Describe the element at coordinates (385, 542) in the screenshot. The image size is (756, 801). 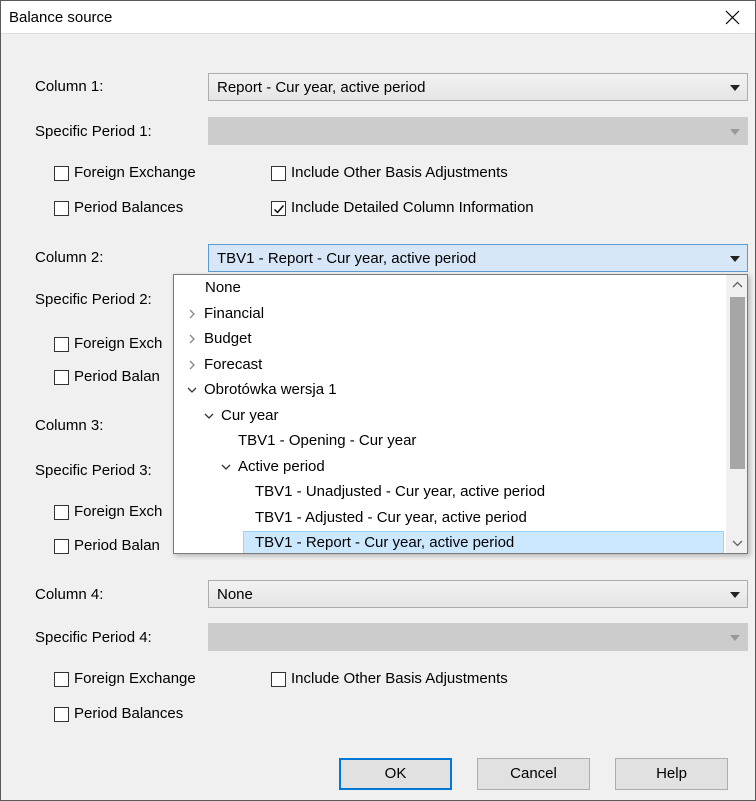
I see `dropdown-item-label: TBV1 - Report - Cur year, active period` at that location.